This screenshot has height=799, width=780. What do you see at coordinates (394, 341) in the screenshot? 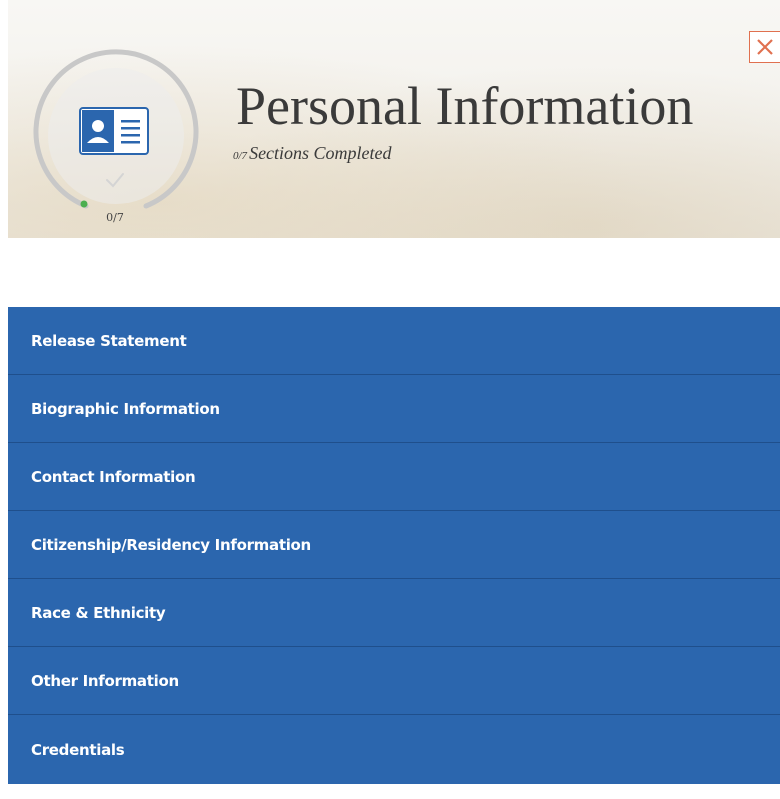
I see `section-item-release-statement: Release Statement` at bounding box center [394, 341].